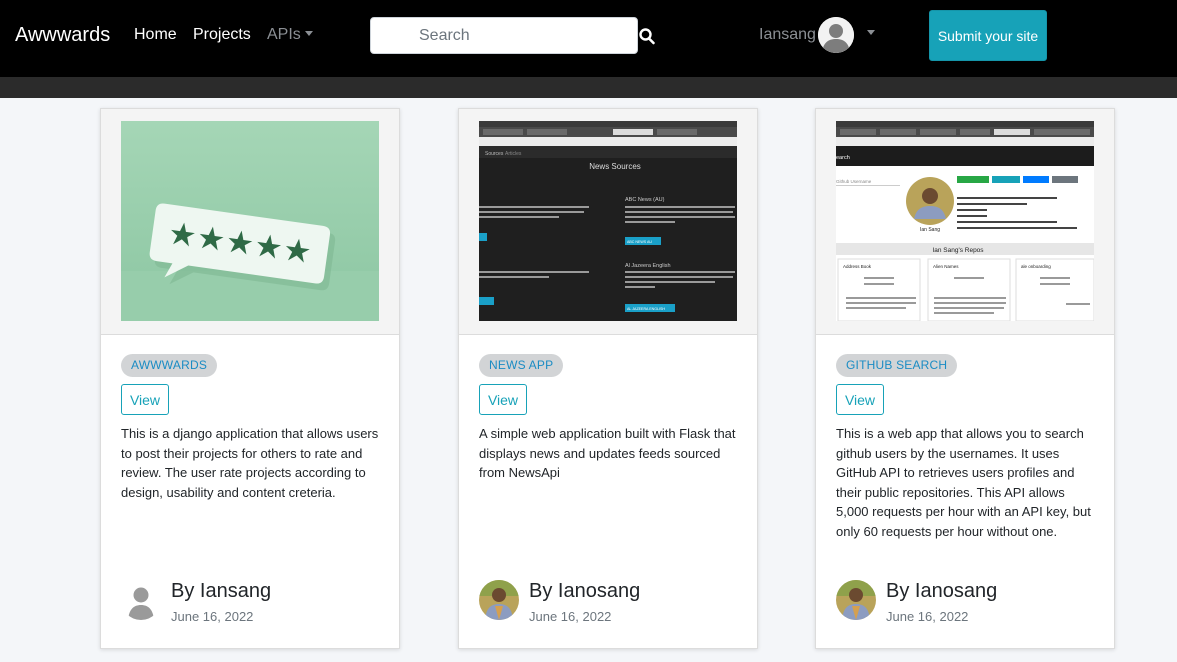 The width and height of the screenshot is (1177, 662). I want to click on thumb-nav-sources: Sources, so click(494, 154).